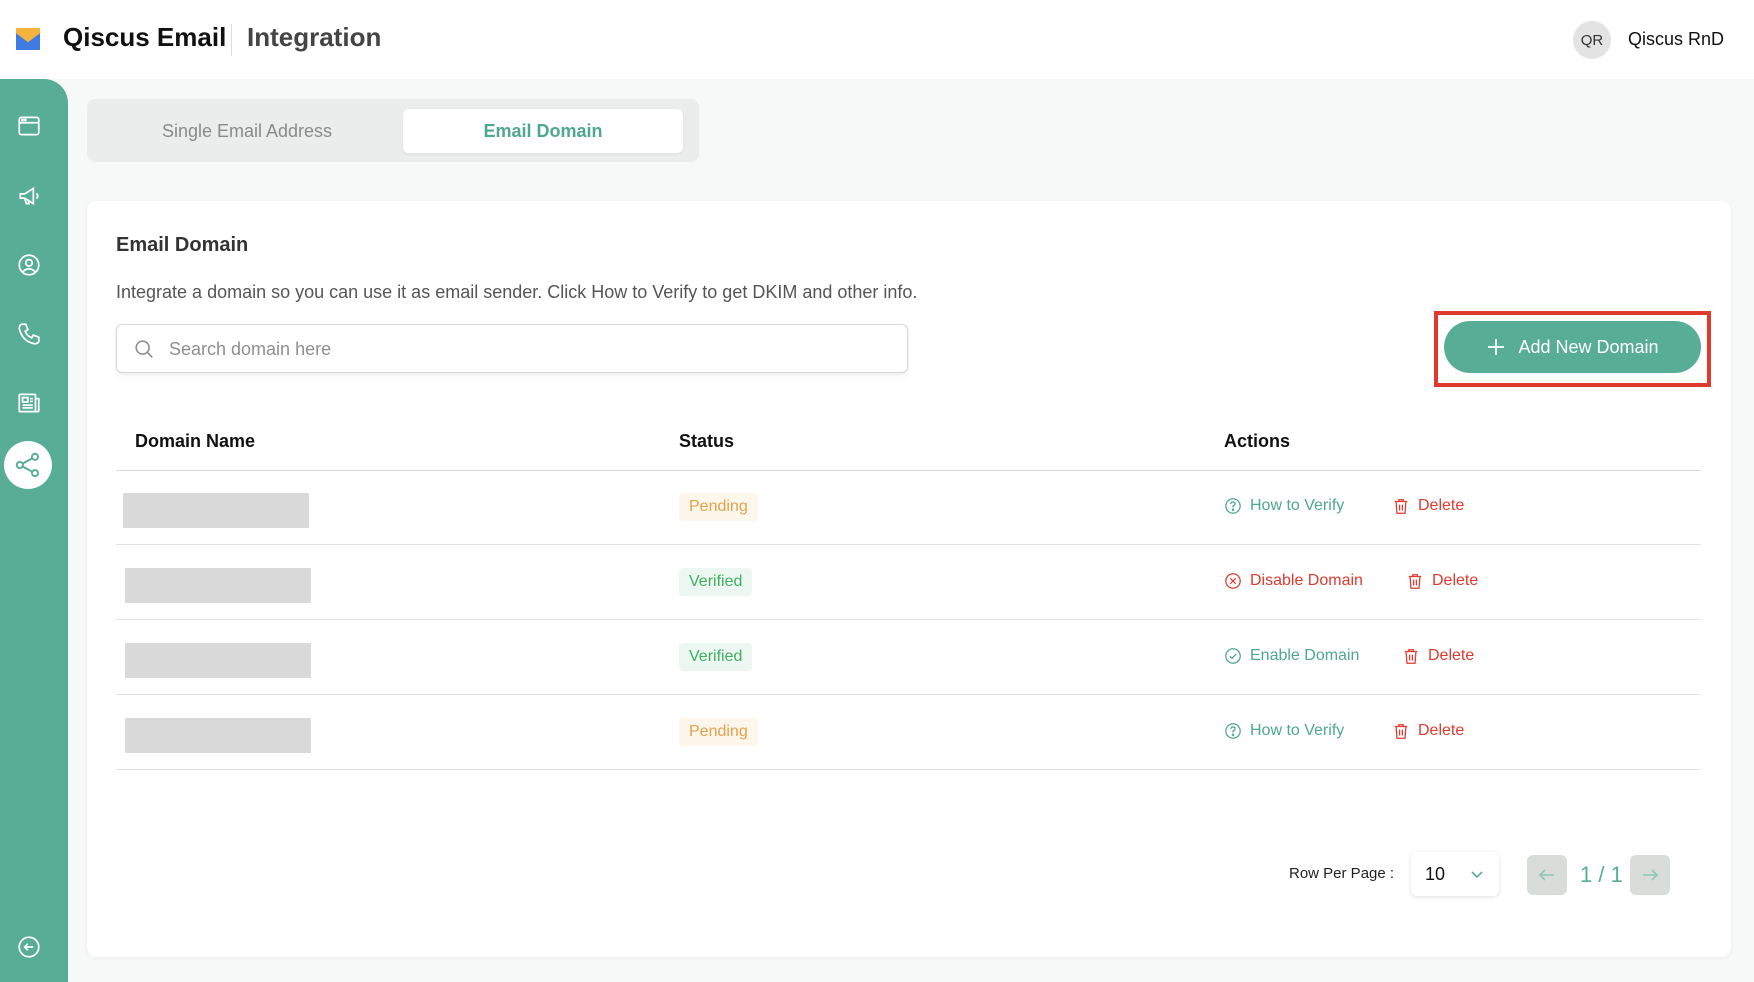 This screenshot has width=1754, height=982. Describe the element at coordinates (543, 131) in the screenshot. I see `tab-email-domain: Email Domain` at that location.